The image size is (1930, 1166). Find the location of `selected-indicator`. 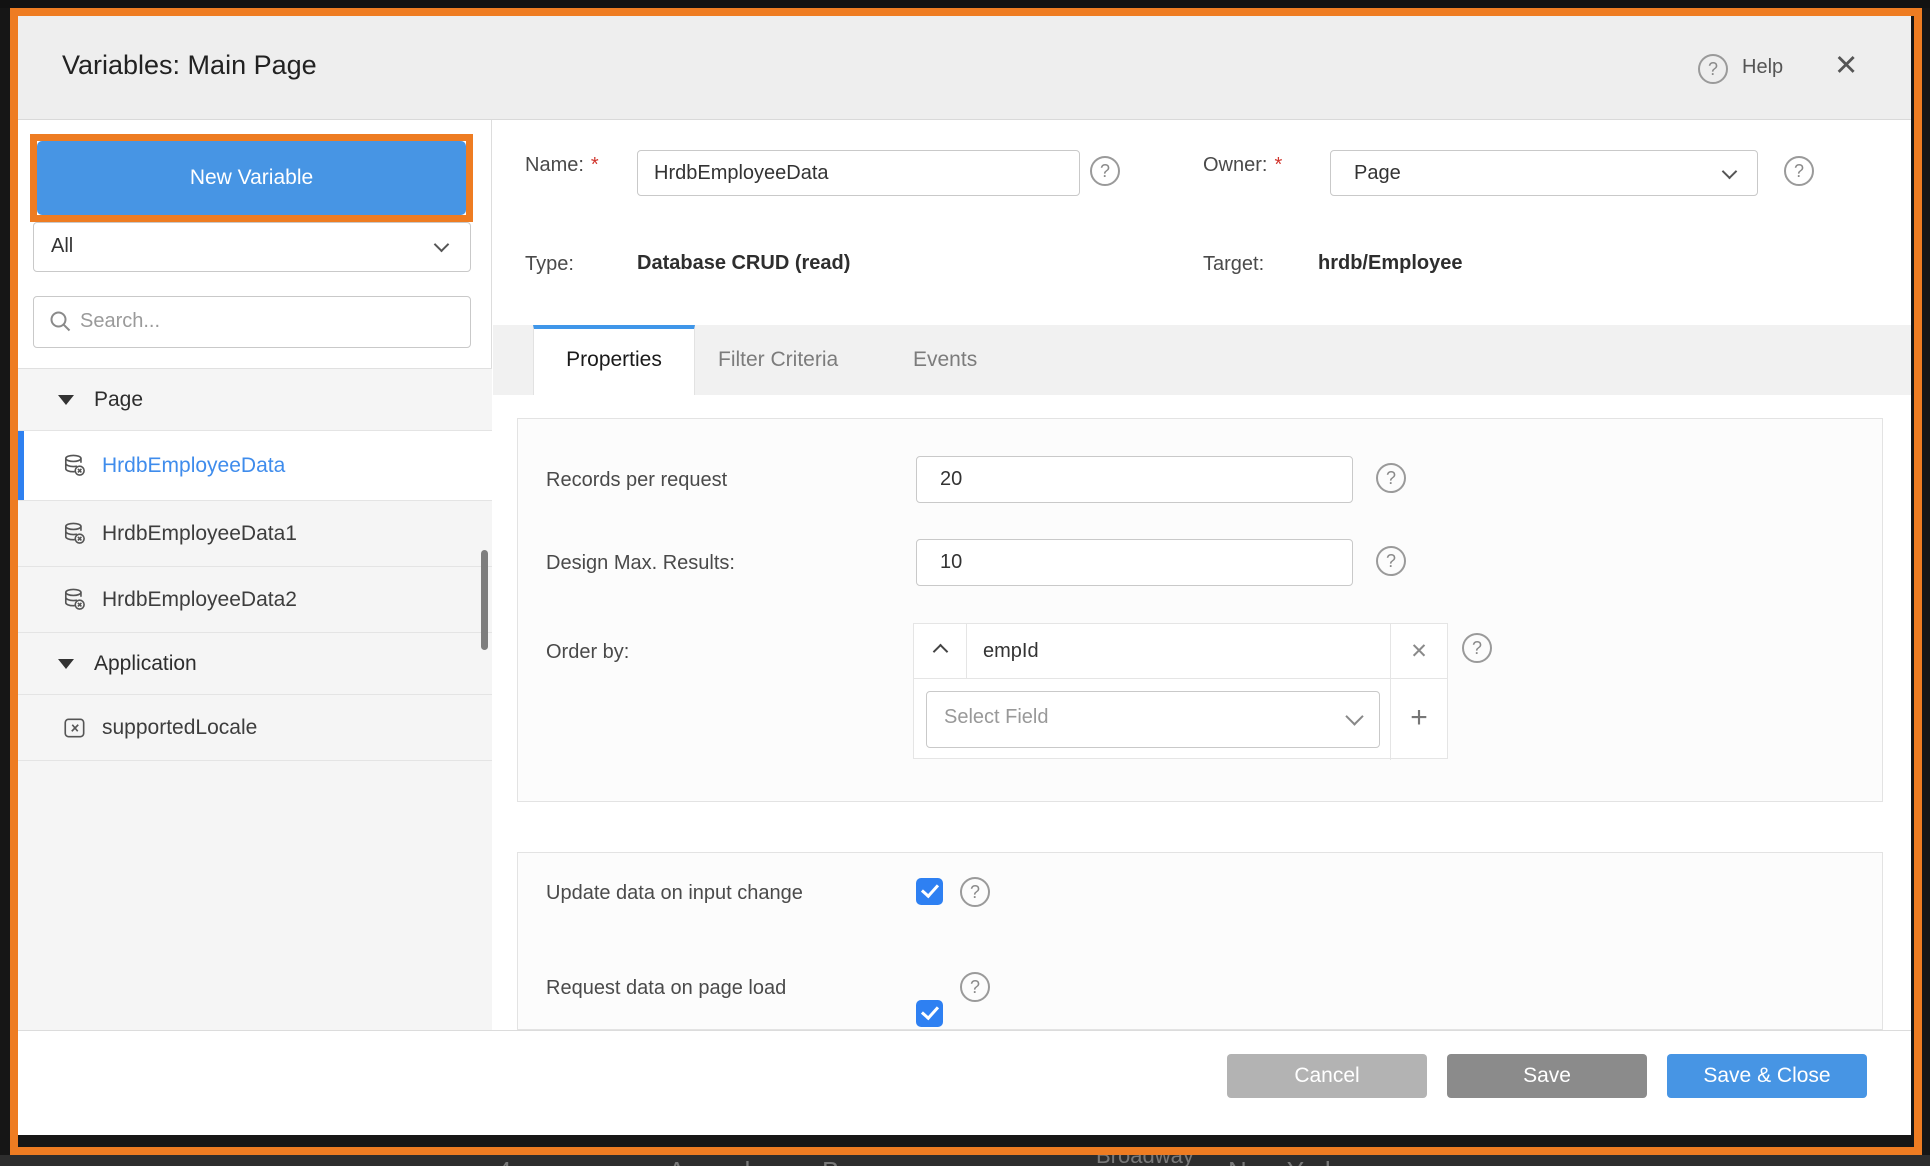

selected-indicator is located at coordinates (21, 465).